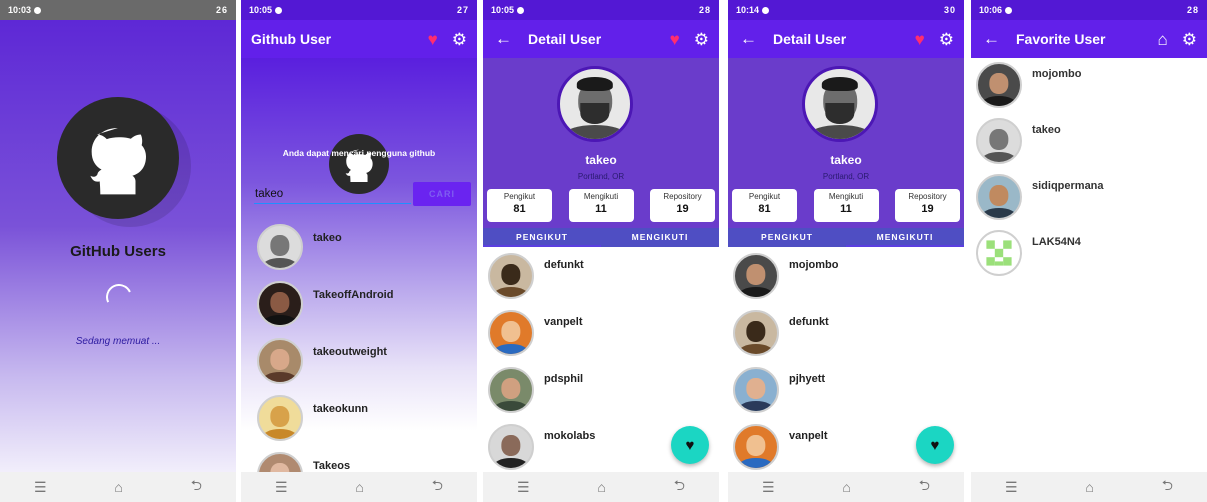 This screenshot has height=502, width=1207. What do you see at coordinates (603, 395) in the screenshot?
I see `list-item: pdsphil` at bounding box center [603, 395].